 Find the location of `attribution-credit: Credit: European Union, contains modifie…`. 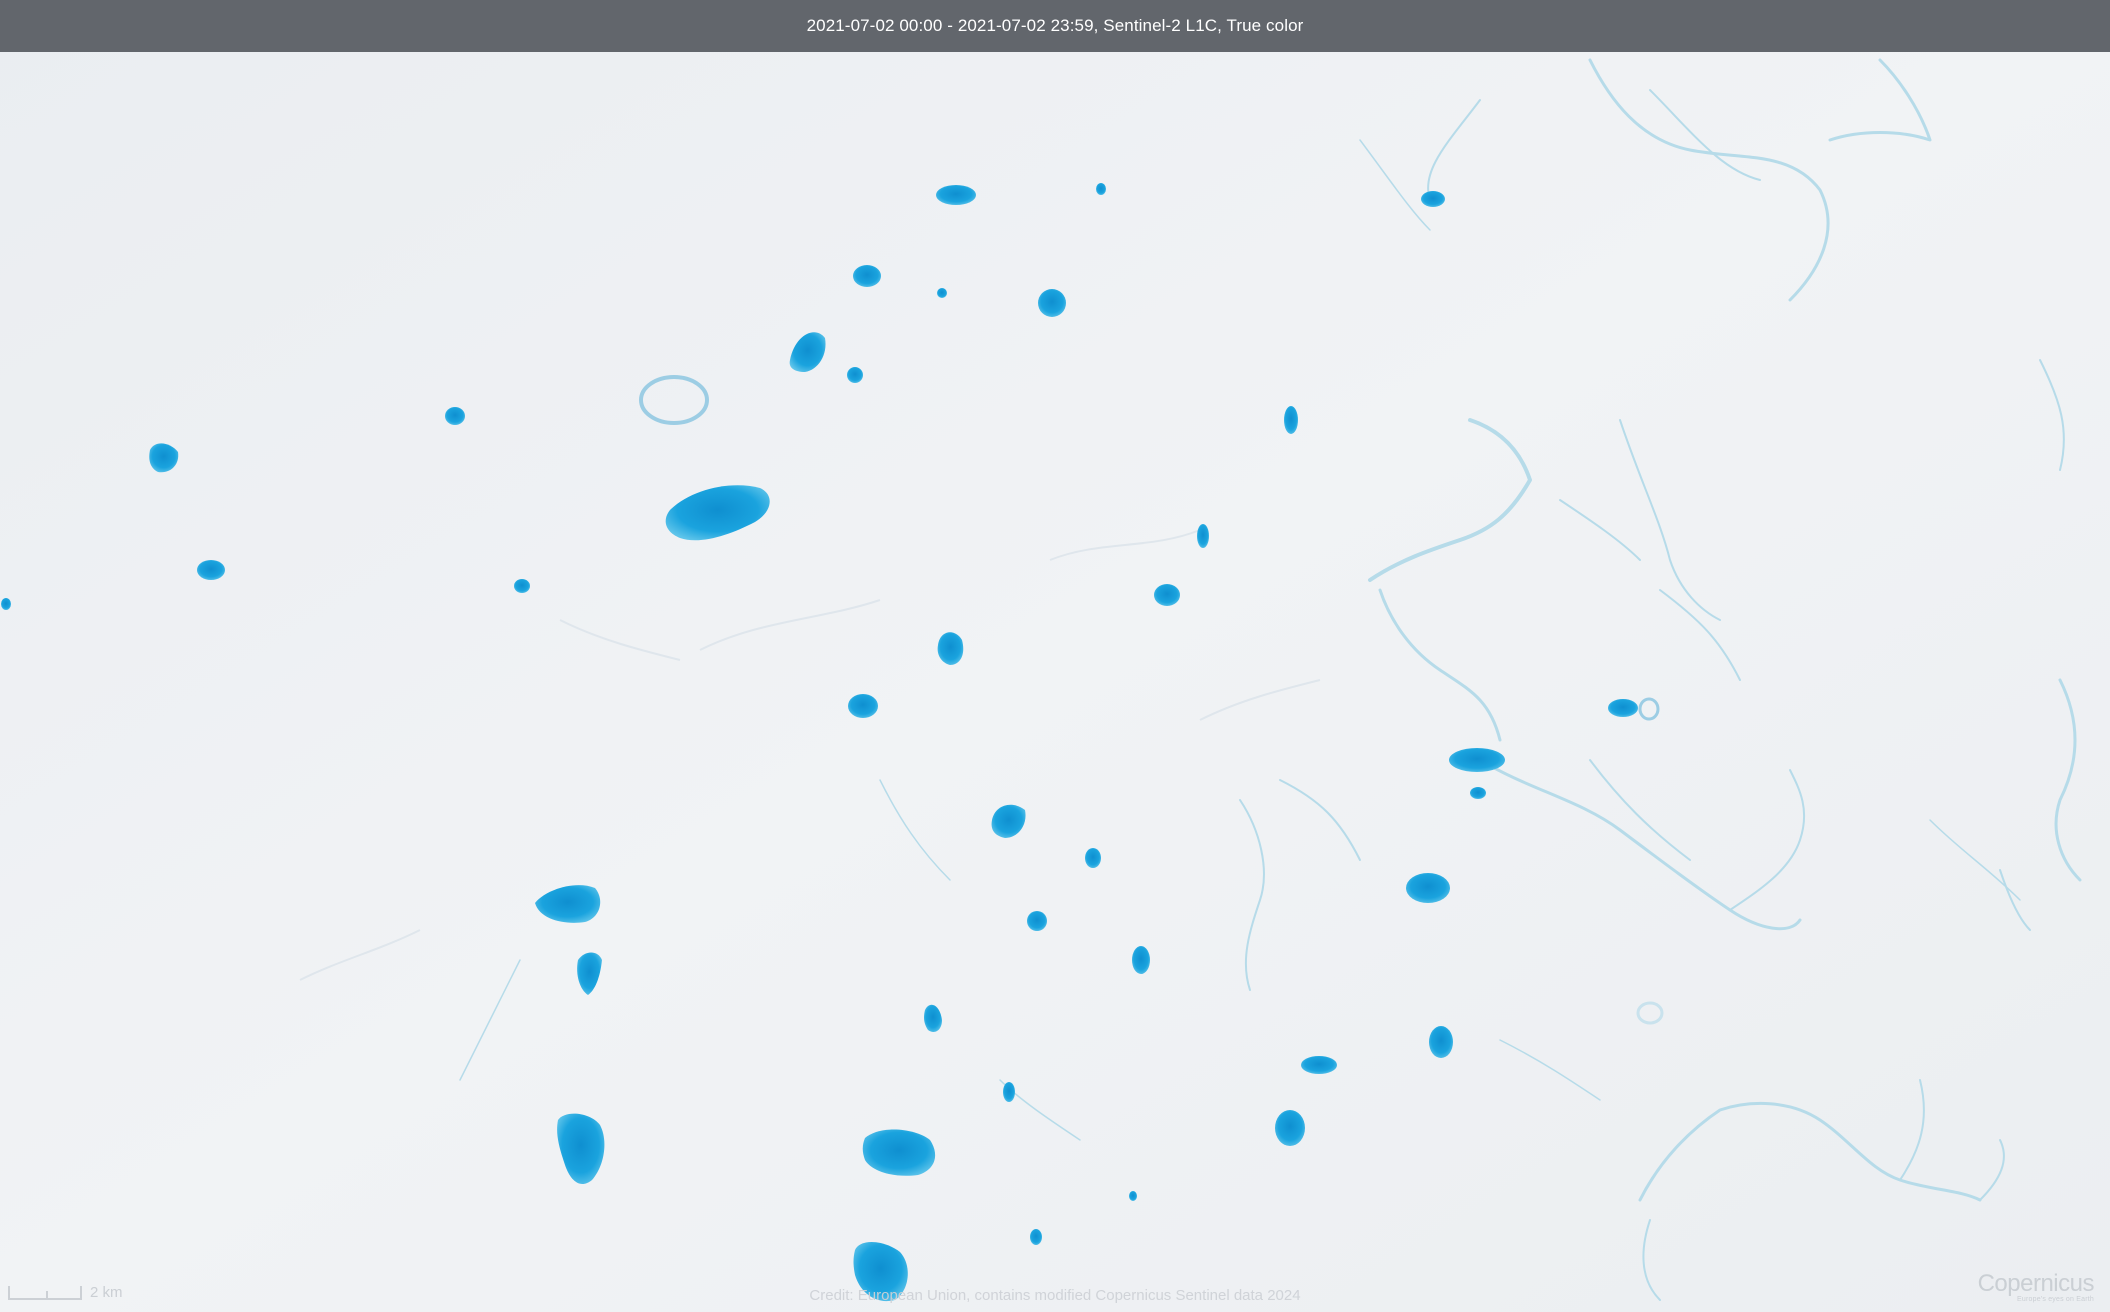

attribution-credit: Credit: European Union, contains modifie… is located at coordinates (1055, 1295).